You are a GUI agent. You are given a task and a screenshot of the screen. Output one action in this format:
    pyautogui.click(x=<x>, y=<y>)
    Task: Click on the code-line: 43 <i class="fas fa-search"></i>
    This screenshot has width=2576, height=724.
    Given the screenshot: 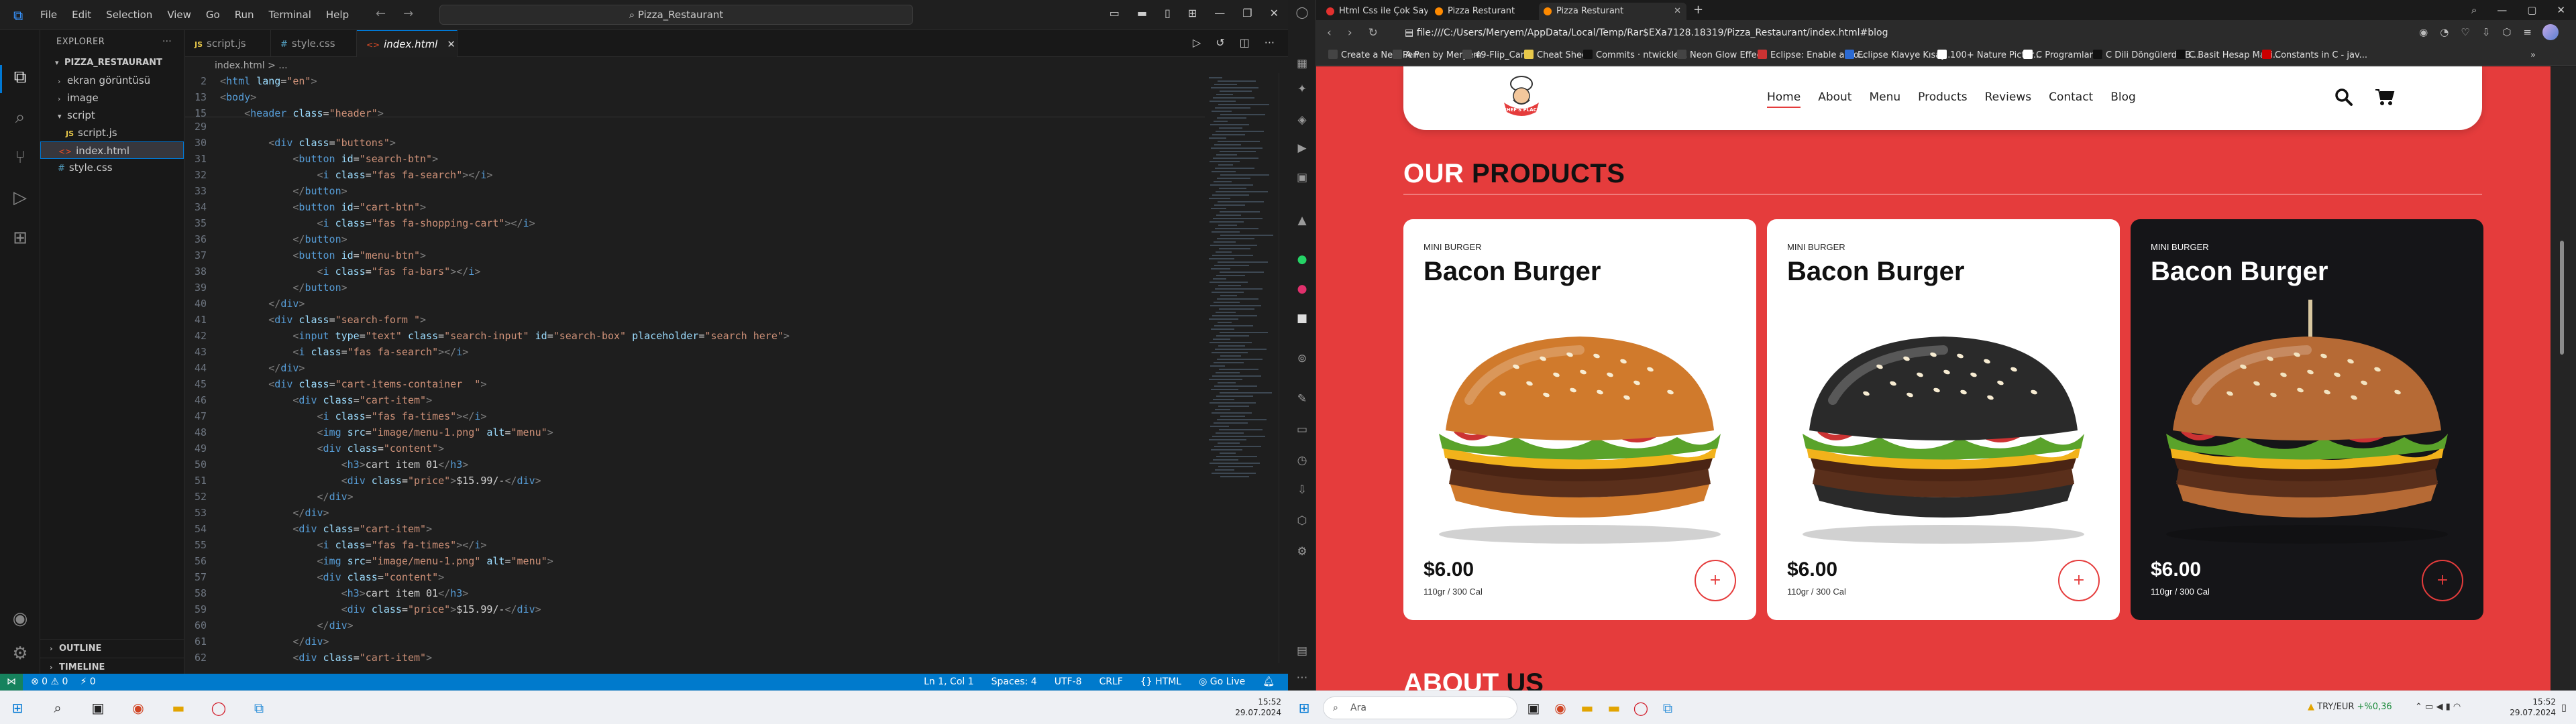 What is the action you would take?
    pyautogui.click(x=695, y=352)
    